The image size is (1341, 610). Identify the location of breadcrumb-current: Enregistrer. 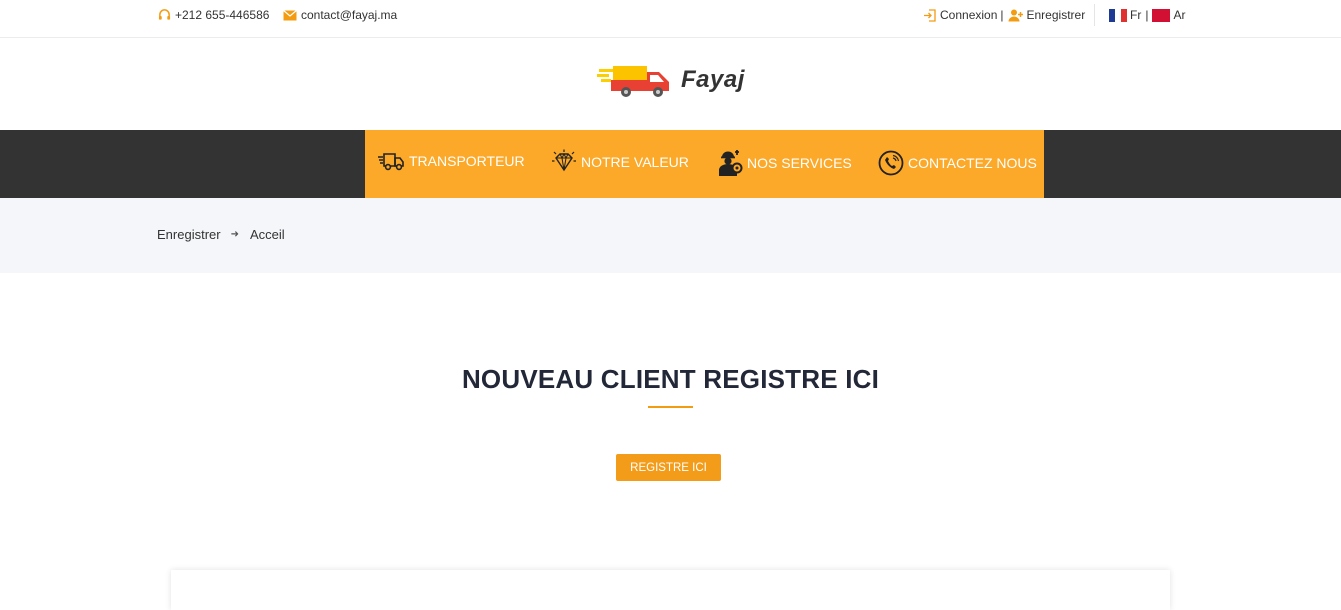
(189, 234).